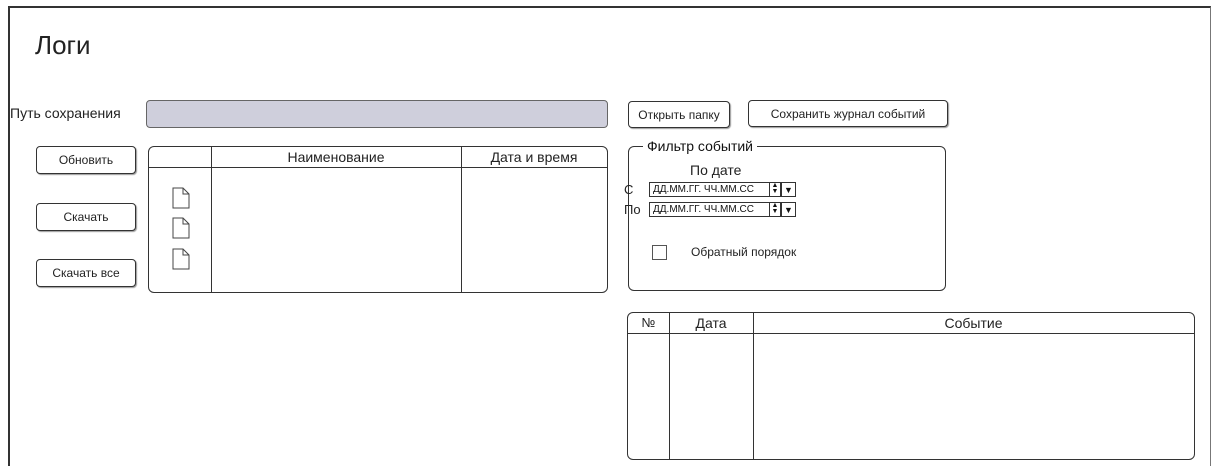 The width and height of the screenshot is (1217, 466). Describe the element at coordinates (911, 333) in the screenshot. I see `events-header-divider` at that location.